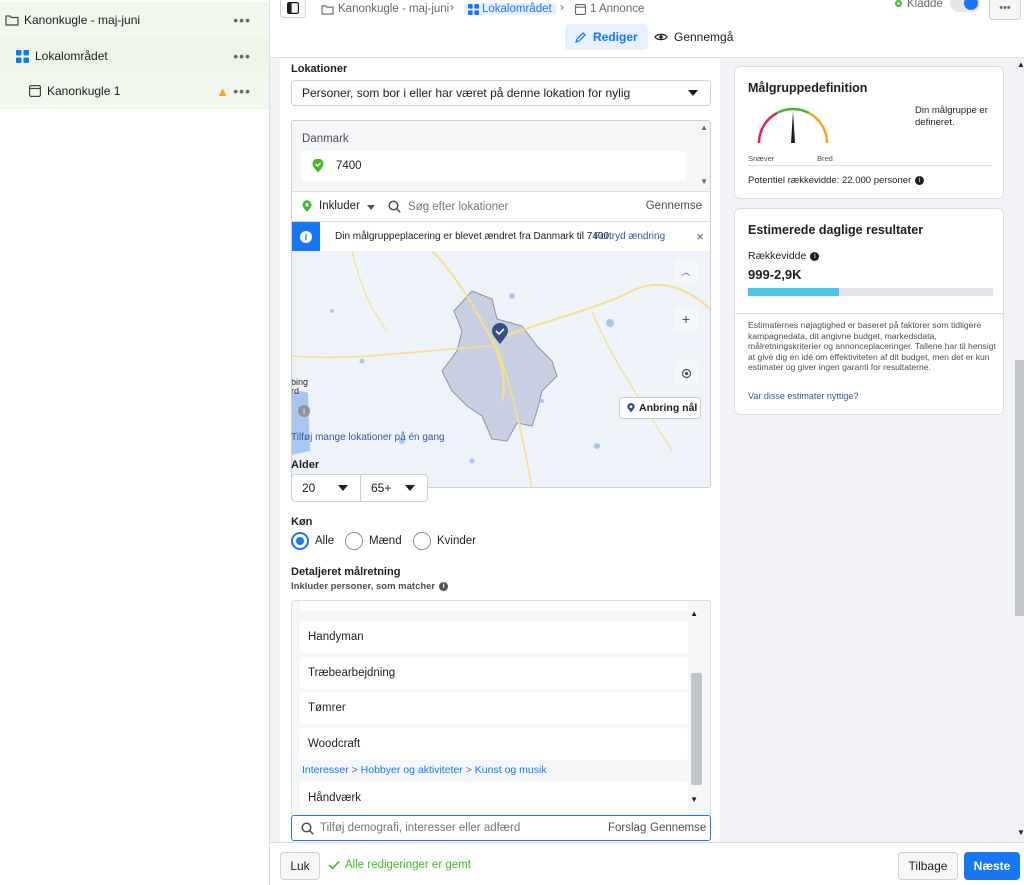 Image resolution: width=1024 pixels, height=885 pixels. I want to click on location-search-input, so click(518, 207).